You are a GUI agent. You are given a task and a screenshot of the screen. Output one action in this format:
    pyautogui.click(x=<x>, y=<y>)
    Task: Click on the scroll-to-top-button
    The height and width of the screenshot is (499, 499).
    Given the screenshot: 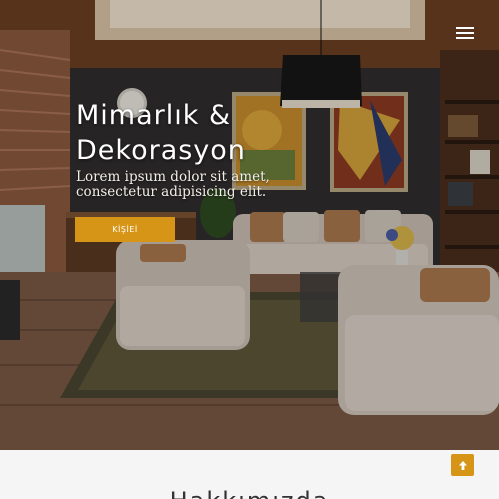 What is the action you would take?
    pyautogui.click(x=462, y=465)
    